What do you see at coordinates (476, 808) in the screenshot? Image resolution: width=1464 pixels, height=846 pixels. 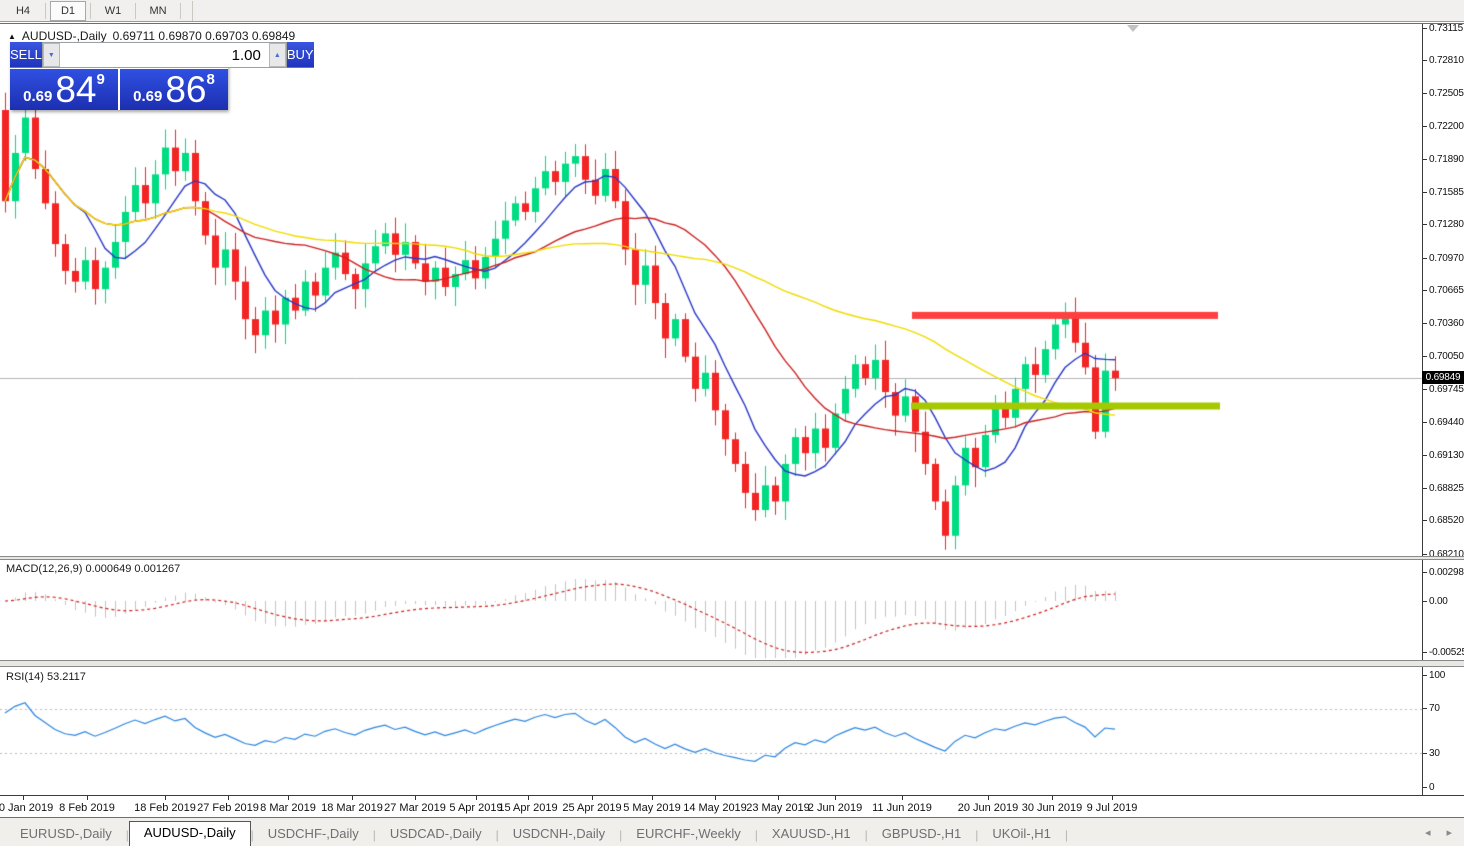 I see `date-label: 5 Apr 2019` at bounding box center [476, 808].